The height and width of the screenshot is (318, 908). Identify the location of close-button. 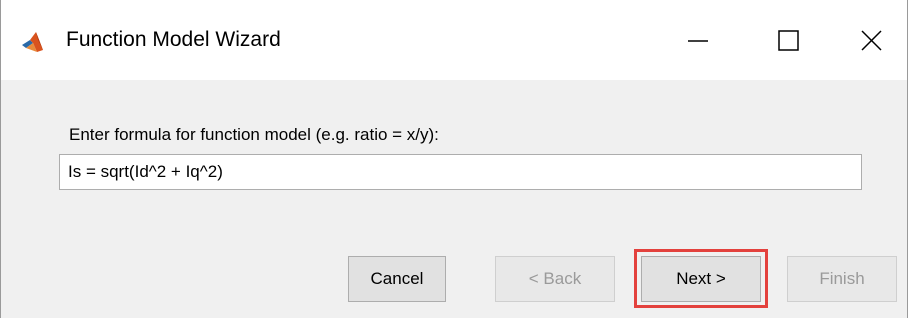
(870, 40).